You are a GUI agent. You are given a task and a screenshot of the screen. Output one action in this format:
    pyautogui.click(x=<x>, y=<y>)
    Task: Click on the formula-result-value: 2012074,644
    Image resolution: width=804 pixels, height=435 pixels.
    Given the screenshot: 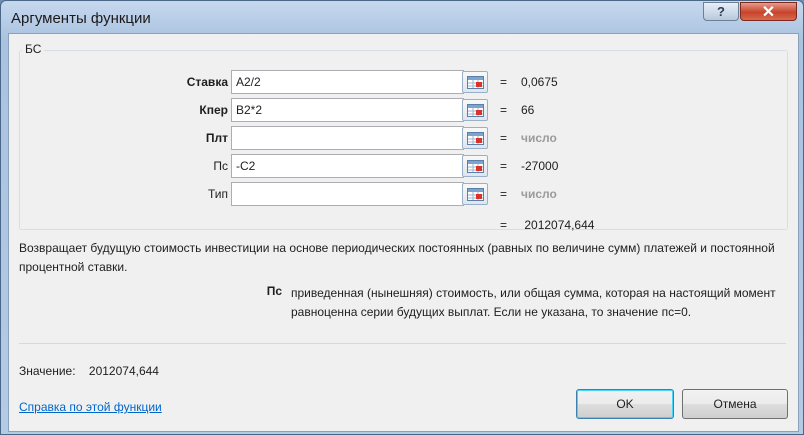 What is the action you would take?
    pyautogui.click(x=559, y=225)
    